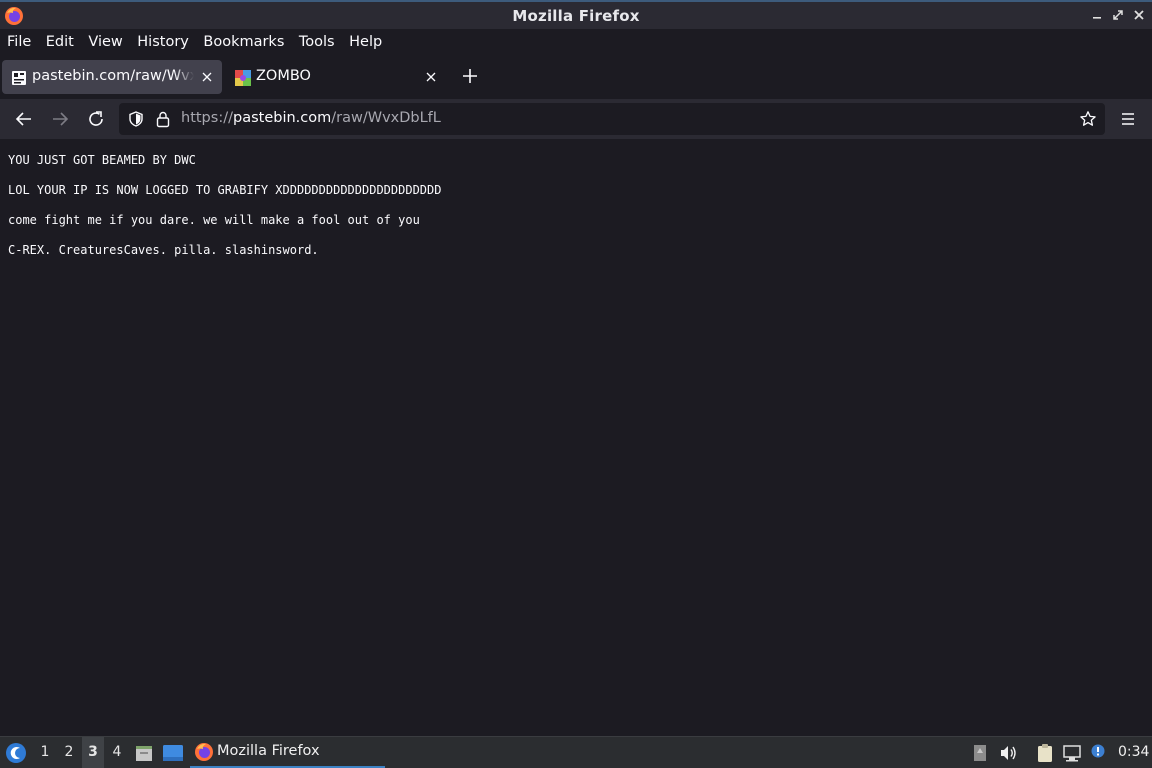  What do you see at coordinates (144, 753) in the screenshot?
I see `file-manager-icon` at bounding box center [144, 753].